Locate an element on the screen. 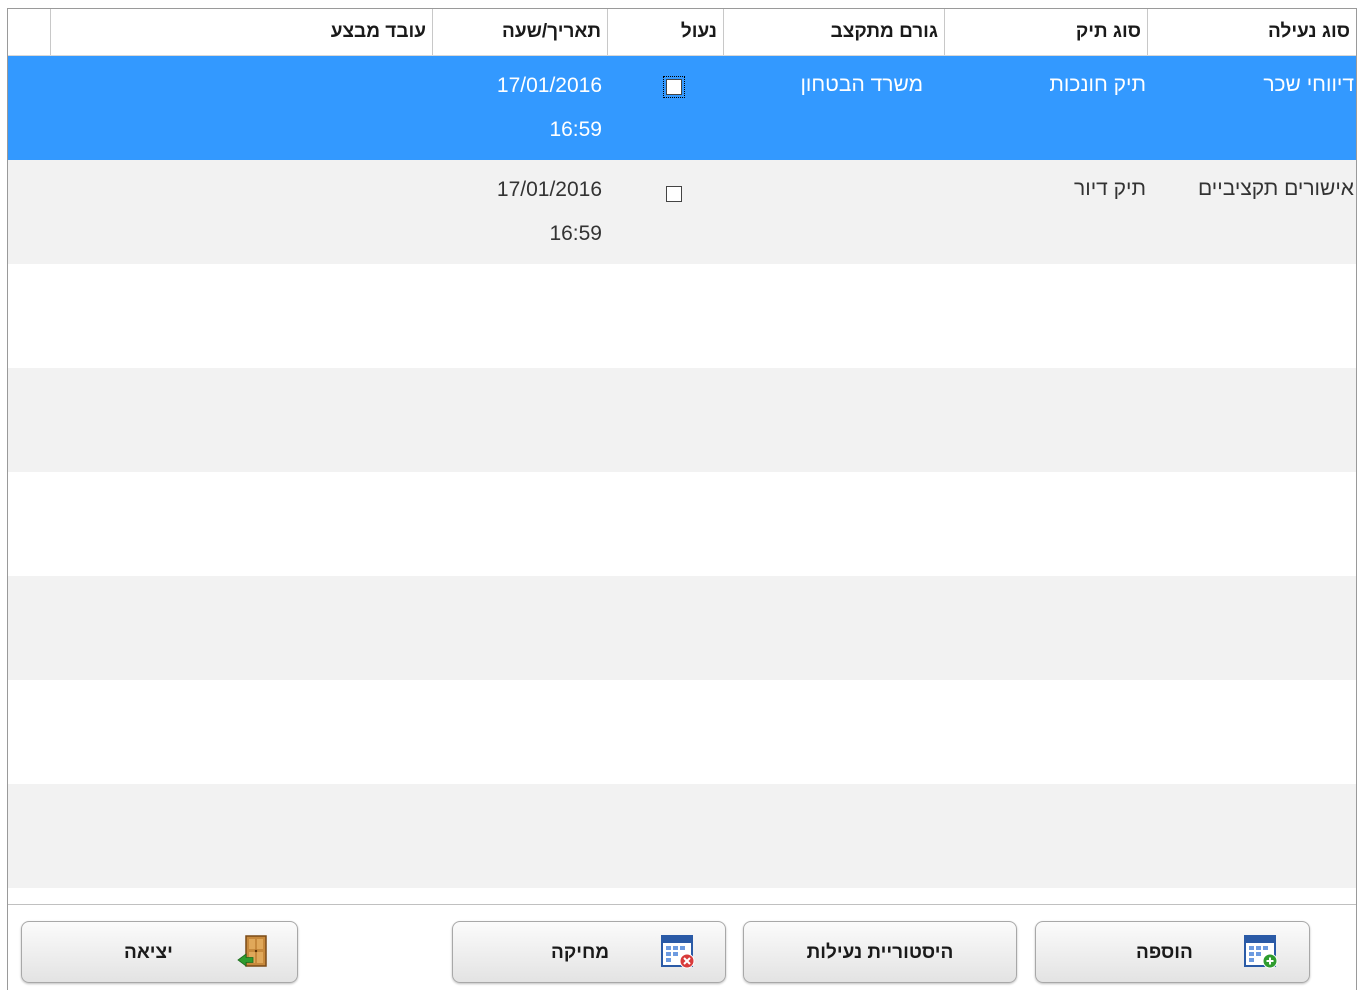  cell-budget-source is located at coordinates (823, 212).